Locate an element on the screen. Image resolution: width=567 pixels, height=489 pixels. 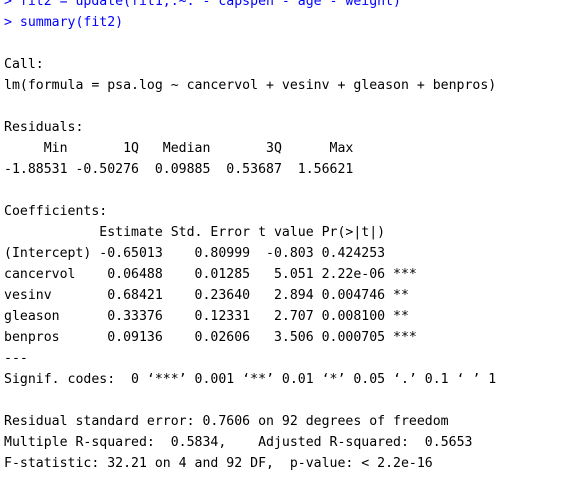
residuals-labels: Min 1Q Median 3Q Max is located at coordinates (183, 148).